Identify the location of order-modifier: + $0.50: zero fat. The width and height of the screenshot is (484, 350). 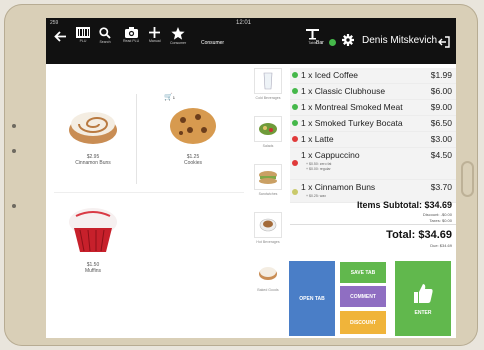
(319, 164).